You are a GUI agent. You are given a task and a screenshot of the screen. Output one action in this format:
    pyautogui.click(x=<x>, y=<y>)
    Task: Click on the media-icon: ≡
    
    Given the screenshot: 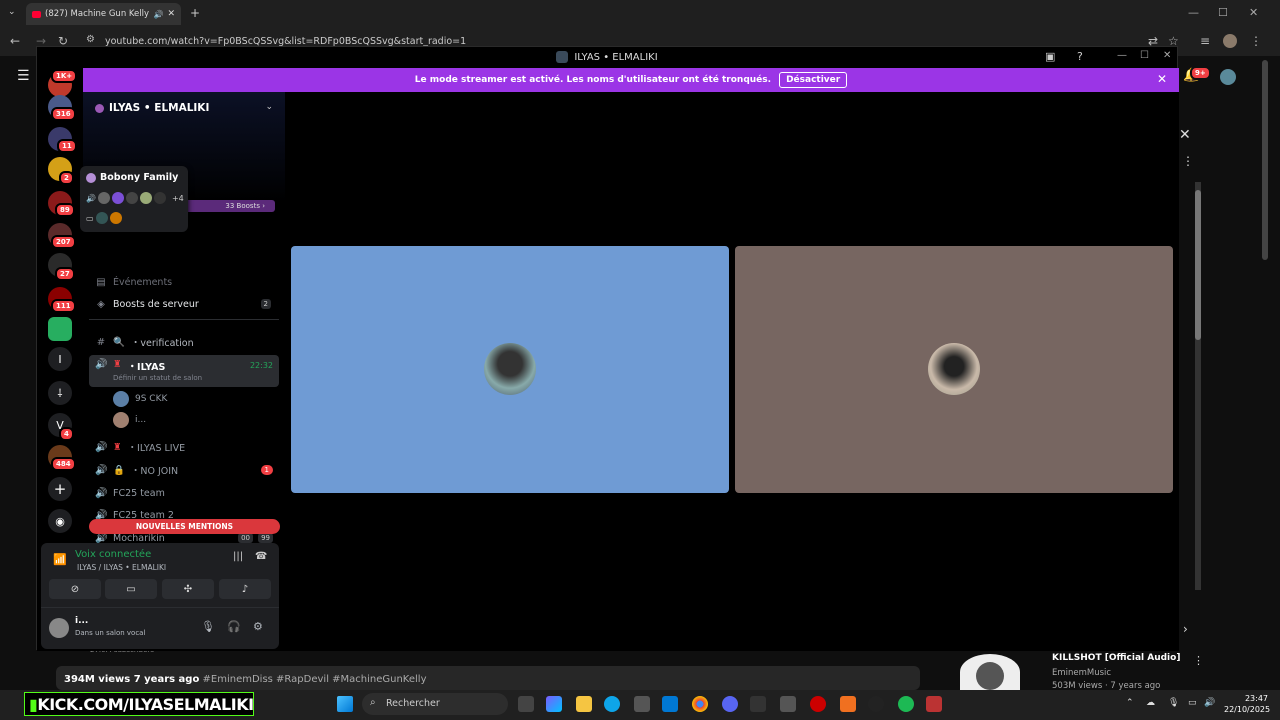 What is the action you would take?
    pyautogui.click(x=1205, y=41)
    